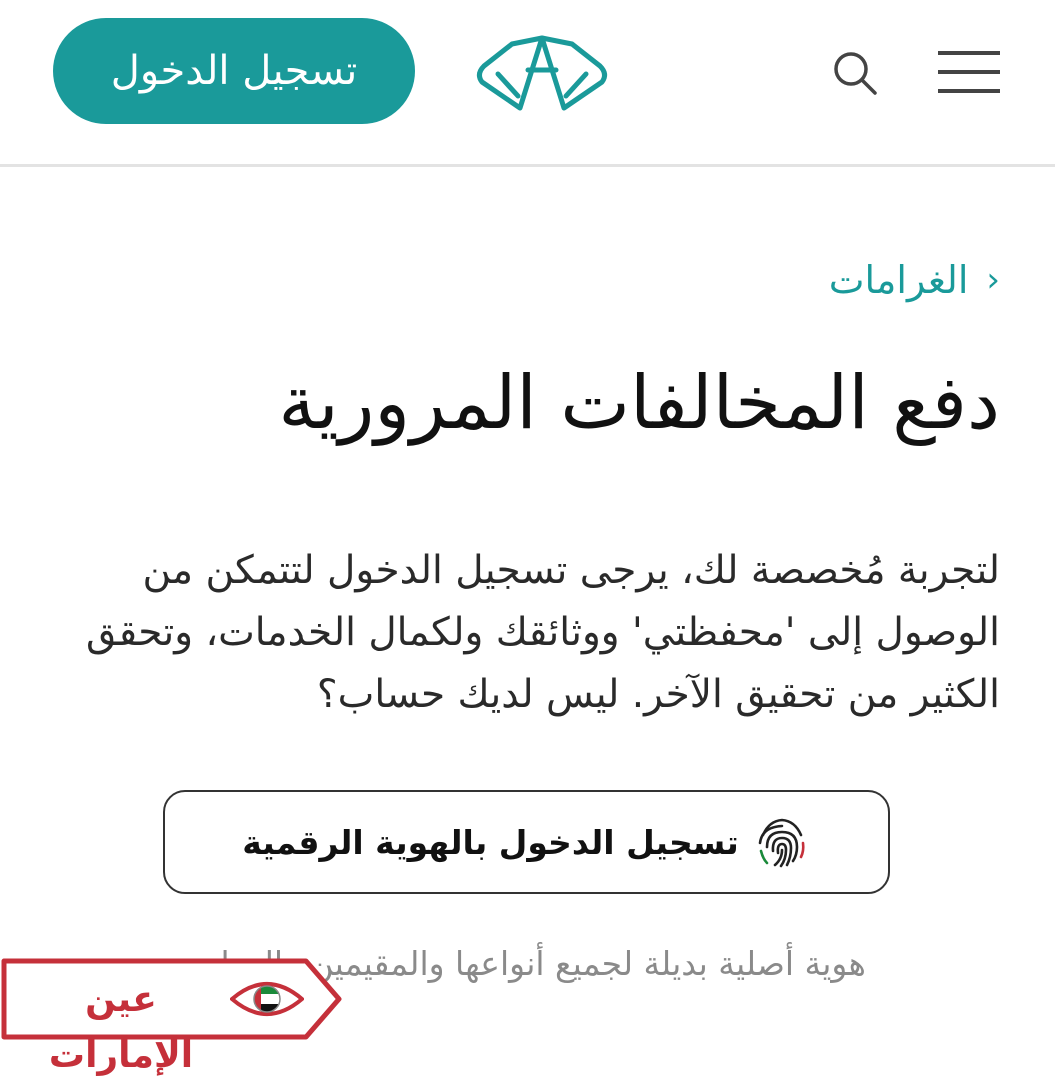 Image resolution: width=1055 pixels, height=1080 pixels. I want to click on login-button: تسجيل الدخول, so click(234, 71).